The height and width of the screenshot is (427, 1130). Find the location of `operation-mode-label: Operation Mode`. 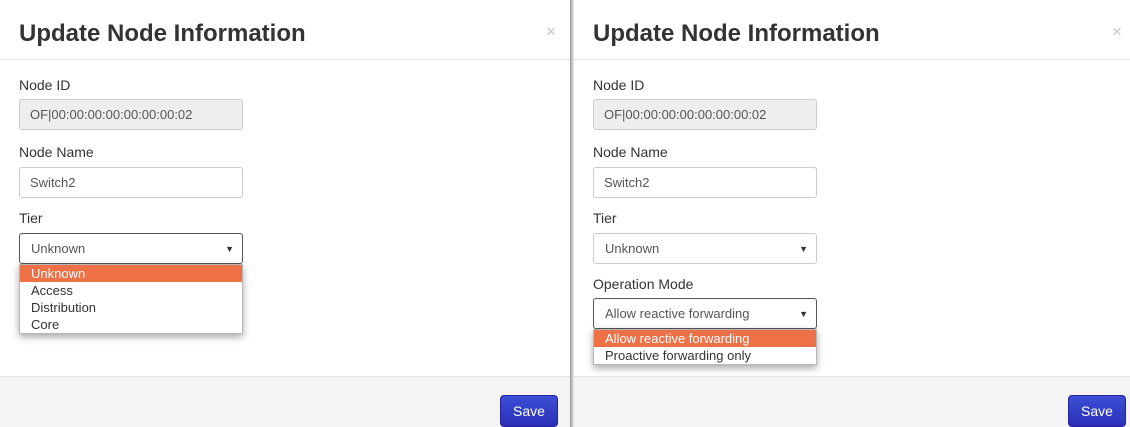

operation-mode-label: Operation Mode is located at coordinates (643, 284).